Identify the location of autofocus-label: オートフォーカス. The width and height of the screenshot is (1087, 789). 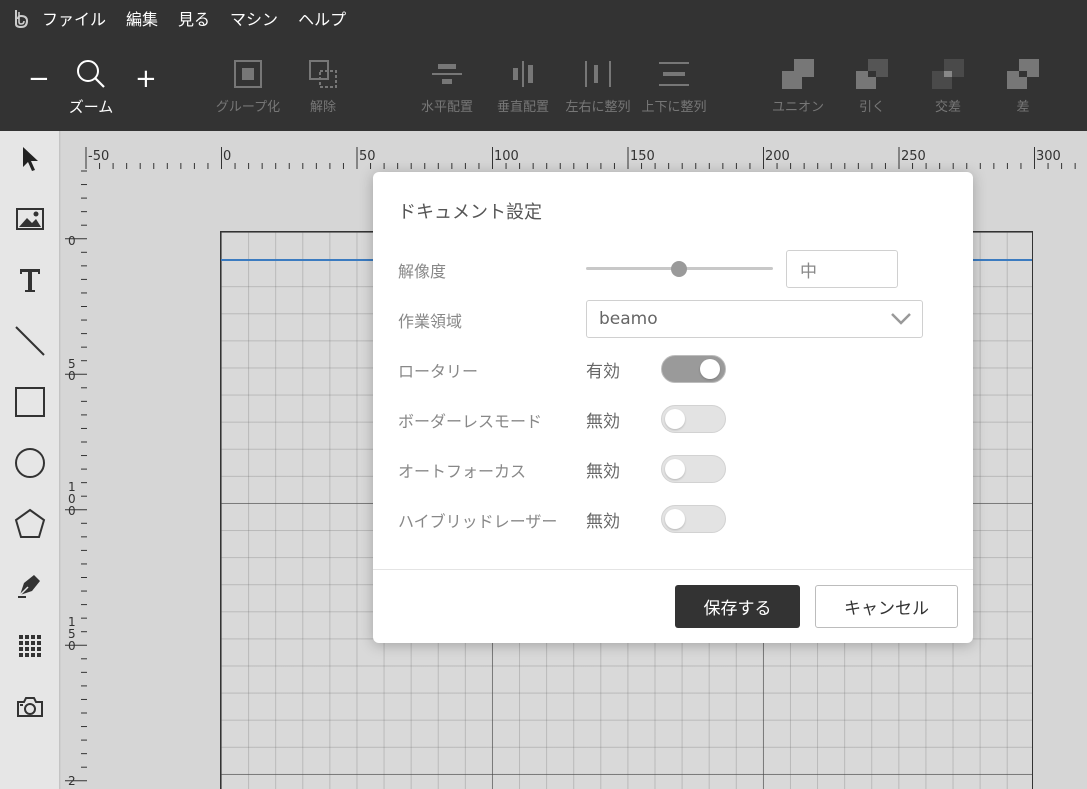
(462, 471).